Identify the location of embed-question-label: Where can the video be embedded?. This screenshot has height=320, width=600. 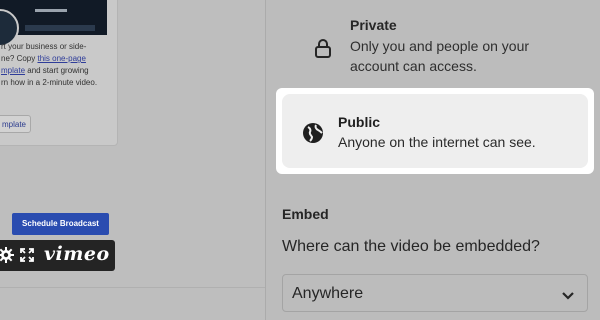
(411, 246).